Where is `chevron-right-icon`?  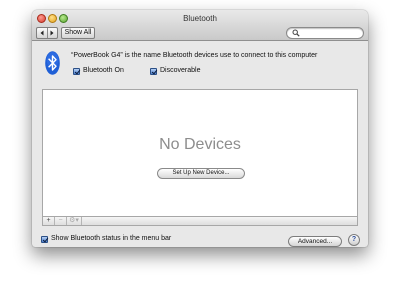
chevron-right-icon is located at coordinates (52, 33).